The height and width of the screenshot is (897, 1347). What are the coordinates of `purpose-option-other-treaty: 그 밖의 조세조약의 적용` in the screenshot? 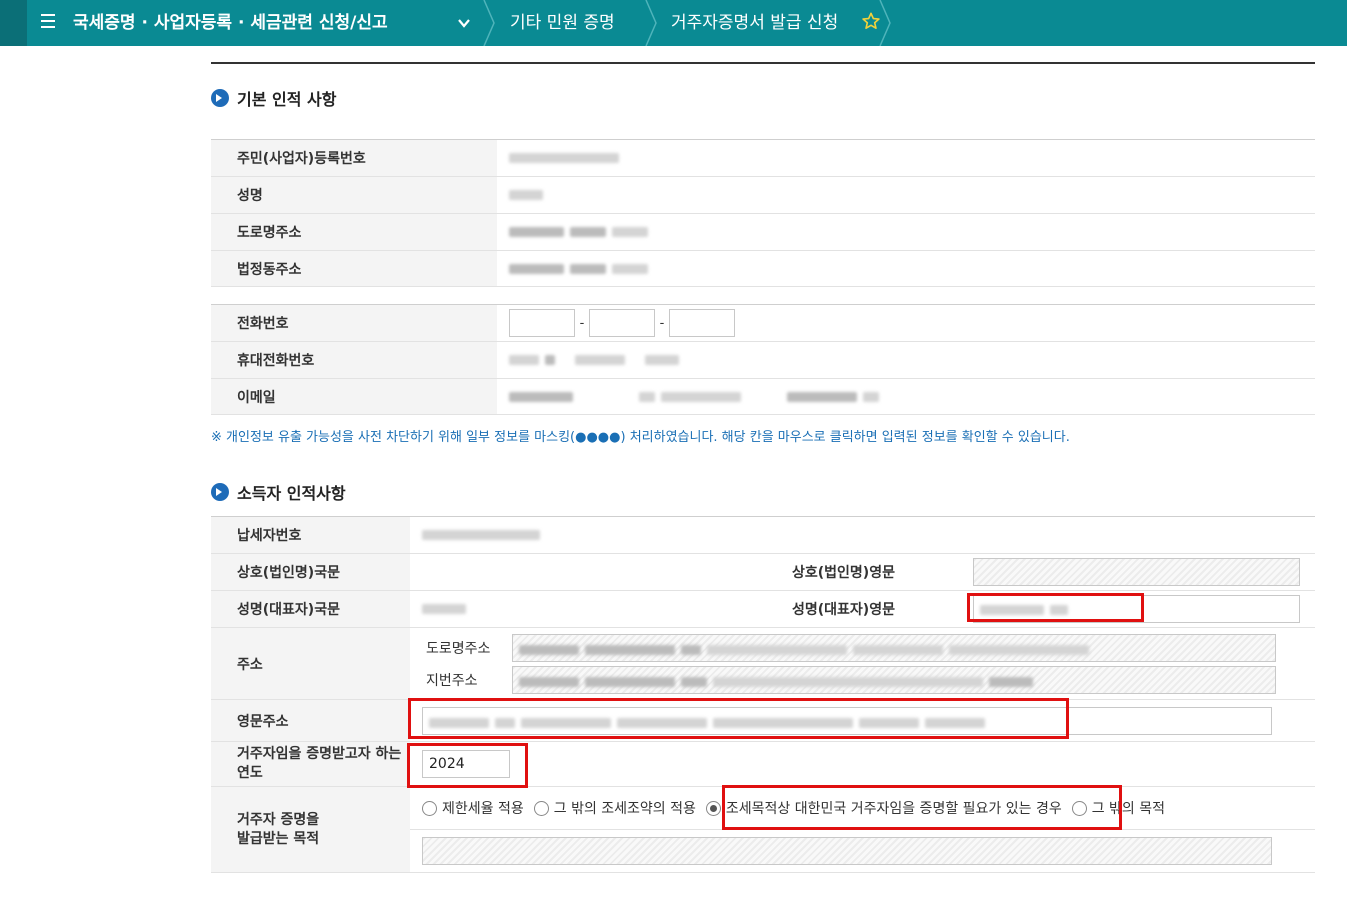 It's located at (614, 808).